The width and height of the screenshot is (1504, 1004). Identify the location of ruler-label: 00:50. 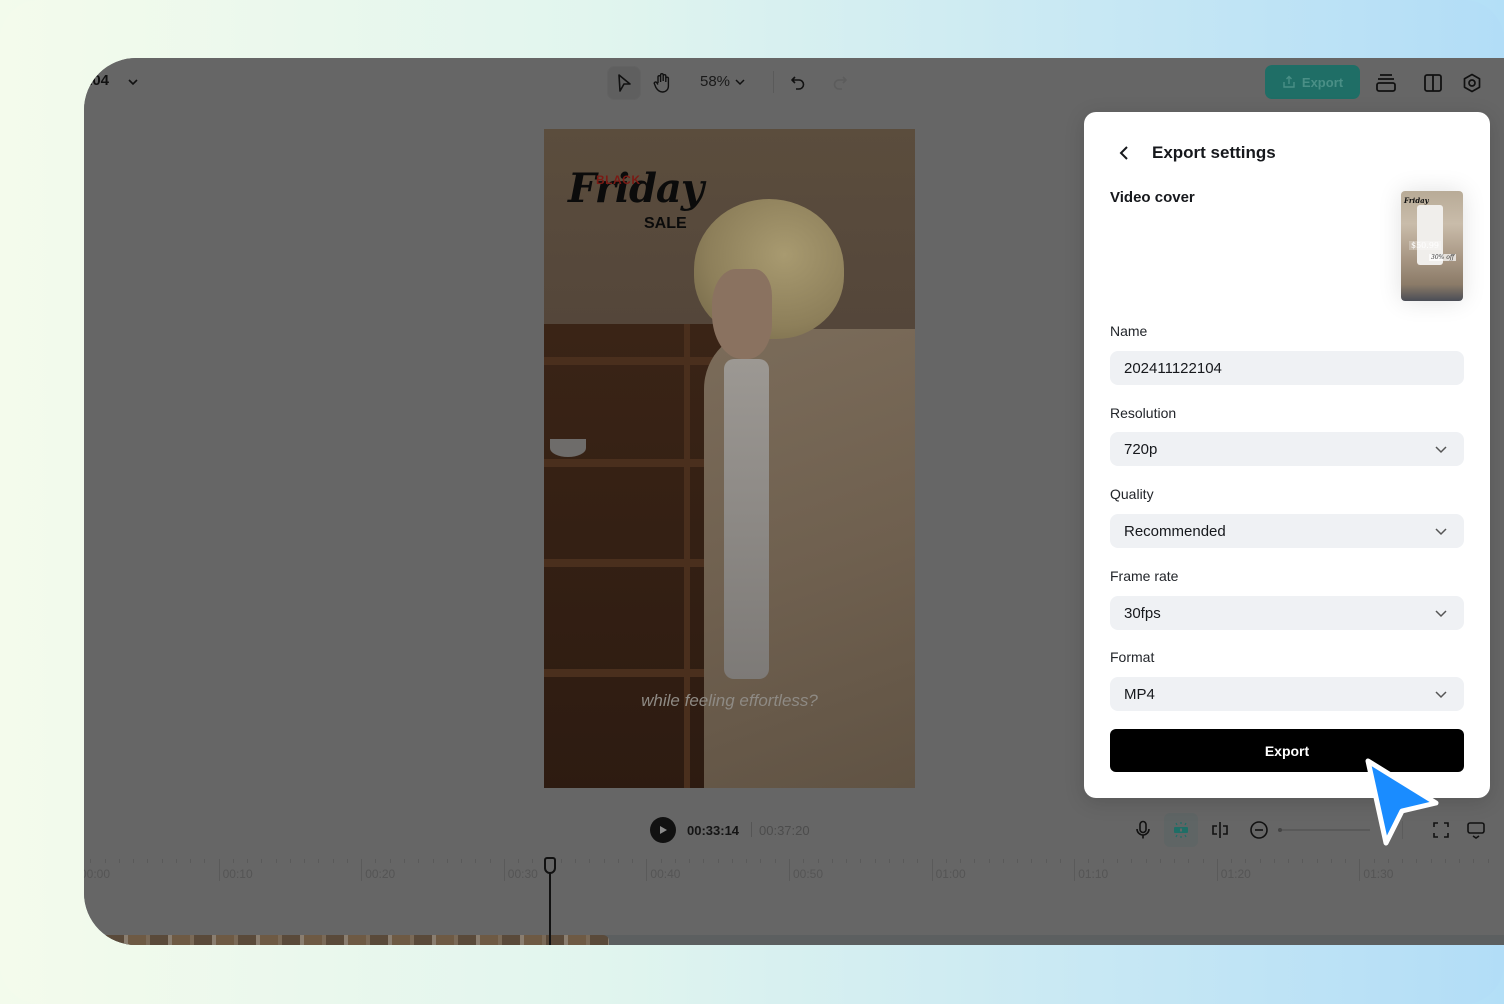
(808, 874).